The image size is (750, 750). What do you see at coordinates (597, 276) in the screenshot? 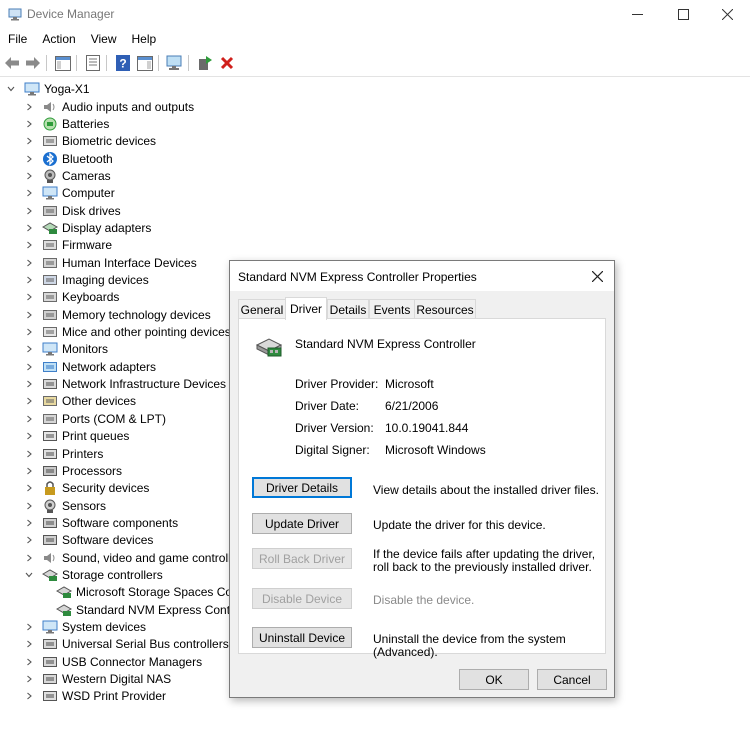
I see `dialog-close-button` at bounding box center [597, 276].